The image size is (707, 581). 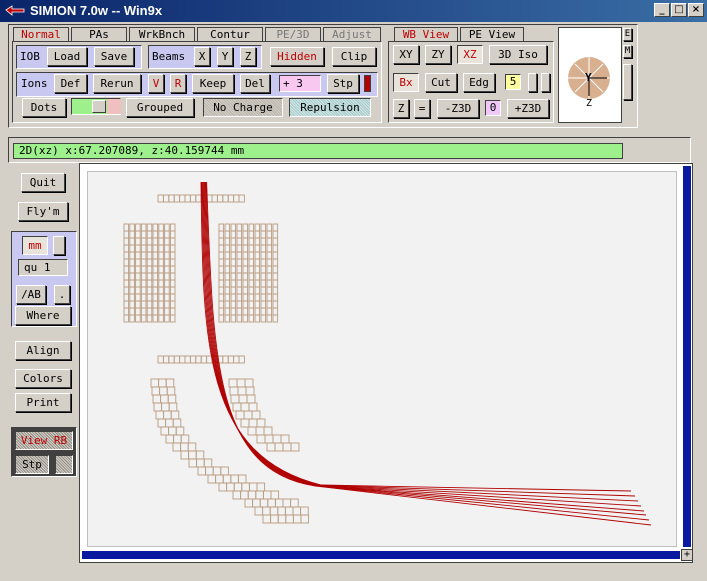 What do you see at coordinates (330, 107) in the screenshot?
I see `repulsion-button: Repulsion` at bounding box center [330, 107].